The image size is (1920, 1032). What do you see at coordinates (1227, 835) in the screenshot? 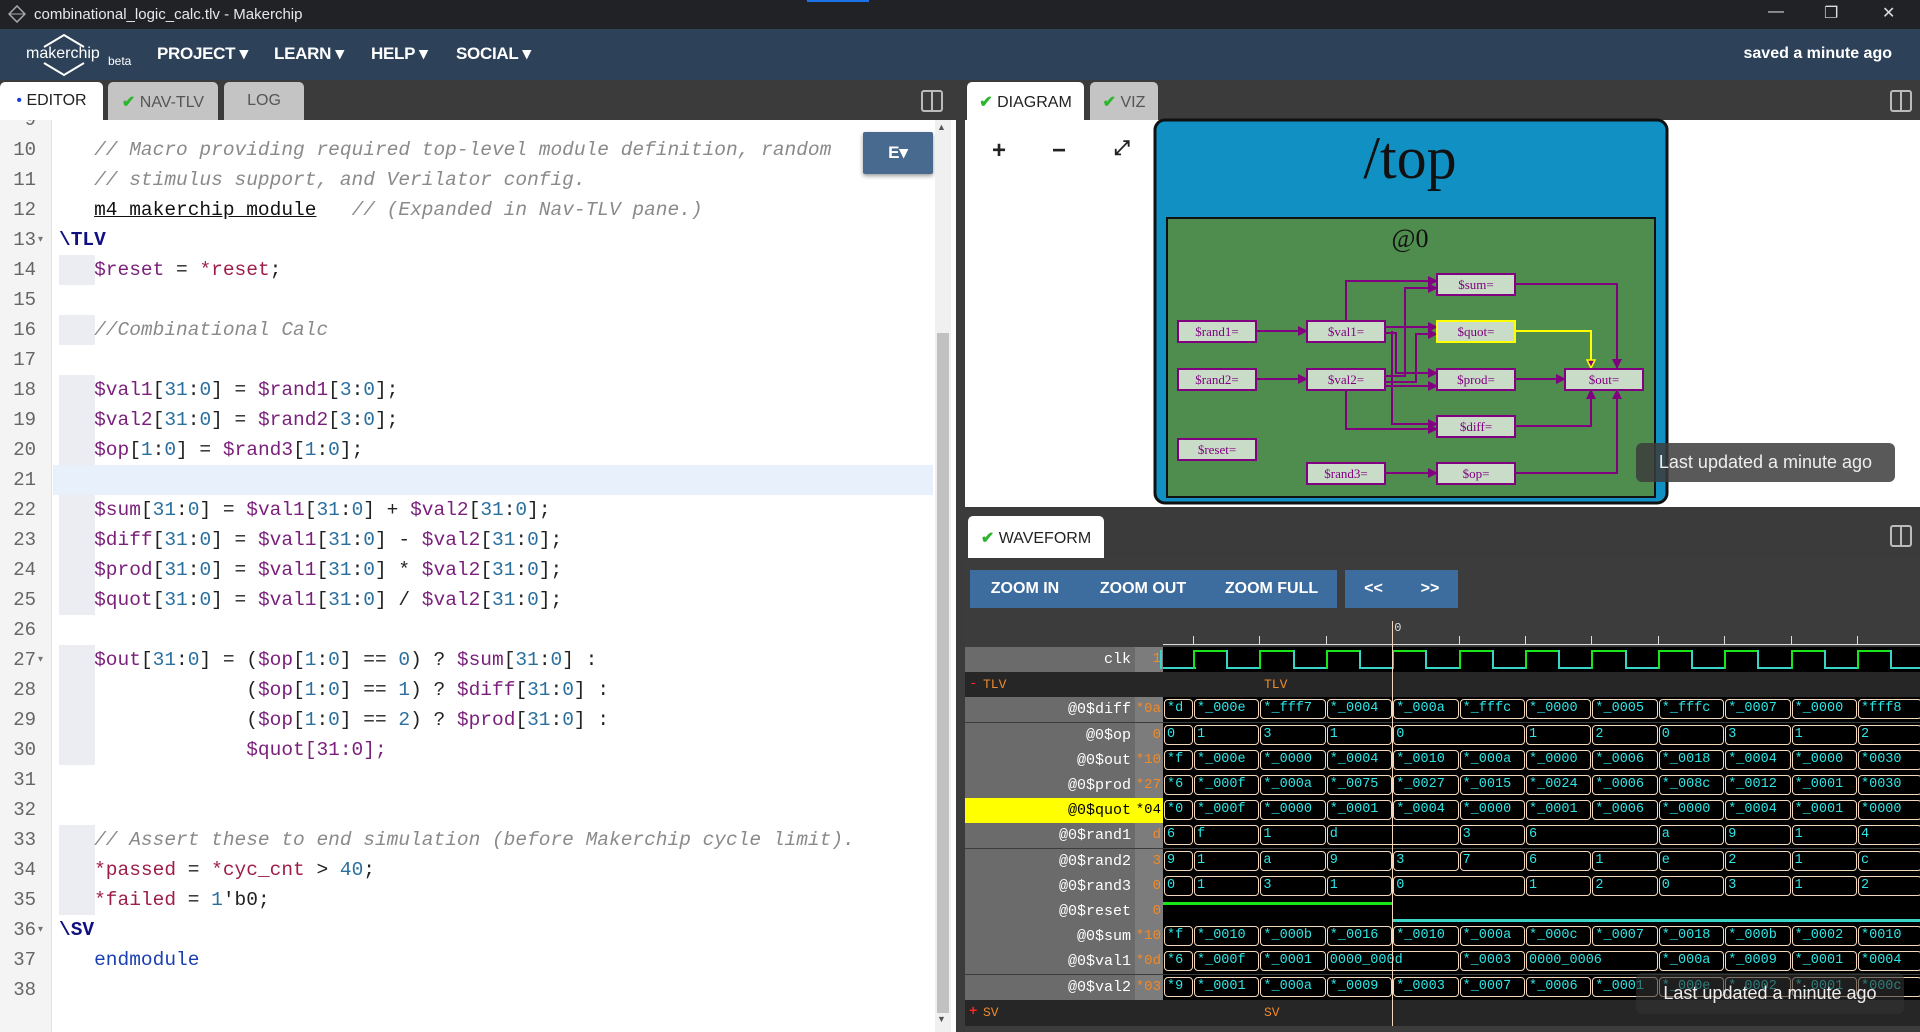
I see `signal-cell: f` at bounding box center [1227, 835].